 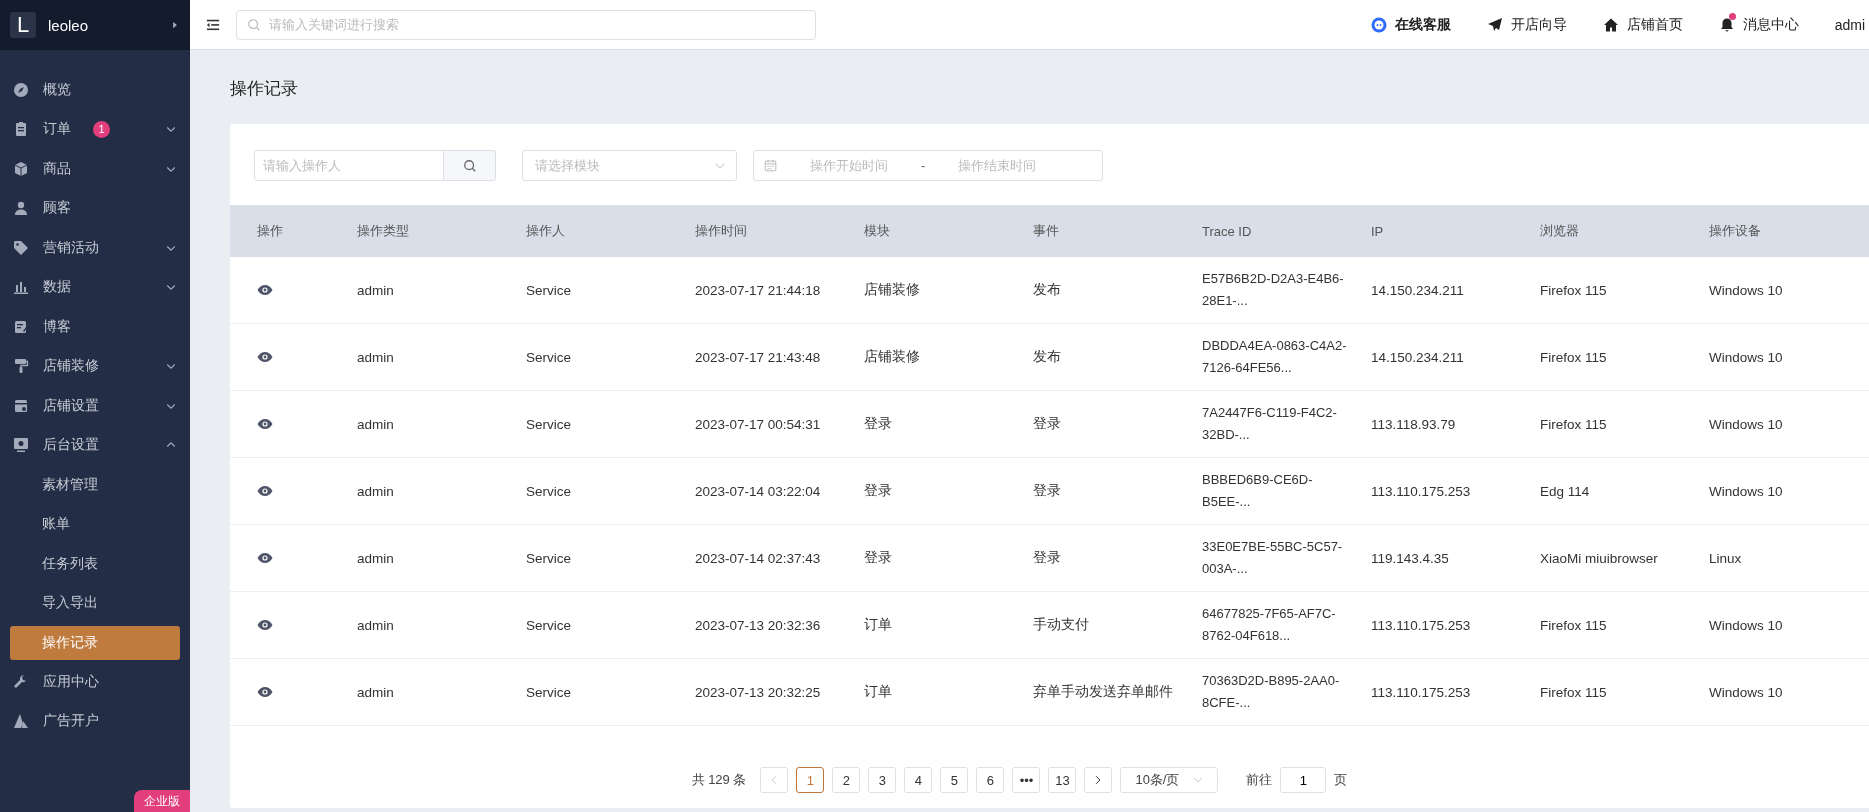 I want to click on search-field: 请输入关键词进行搜索, so click(x=526, y=24).